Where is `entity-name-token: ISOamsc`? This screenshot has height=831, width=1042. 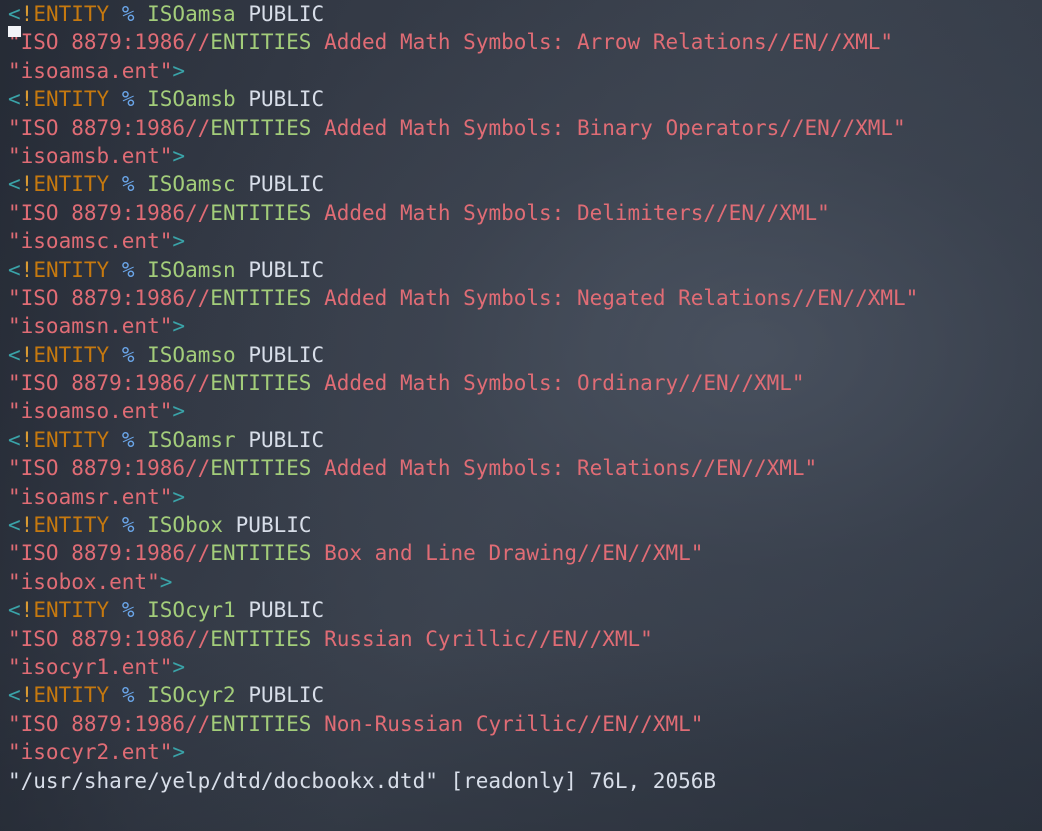 entity-name-token: ISOamsc is located at coordinates (191, 184).